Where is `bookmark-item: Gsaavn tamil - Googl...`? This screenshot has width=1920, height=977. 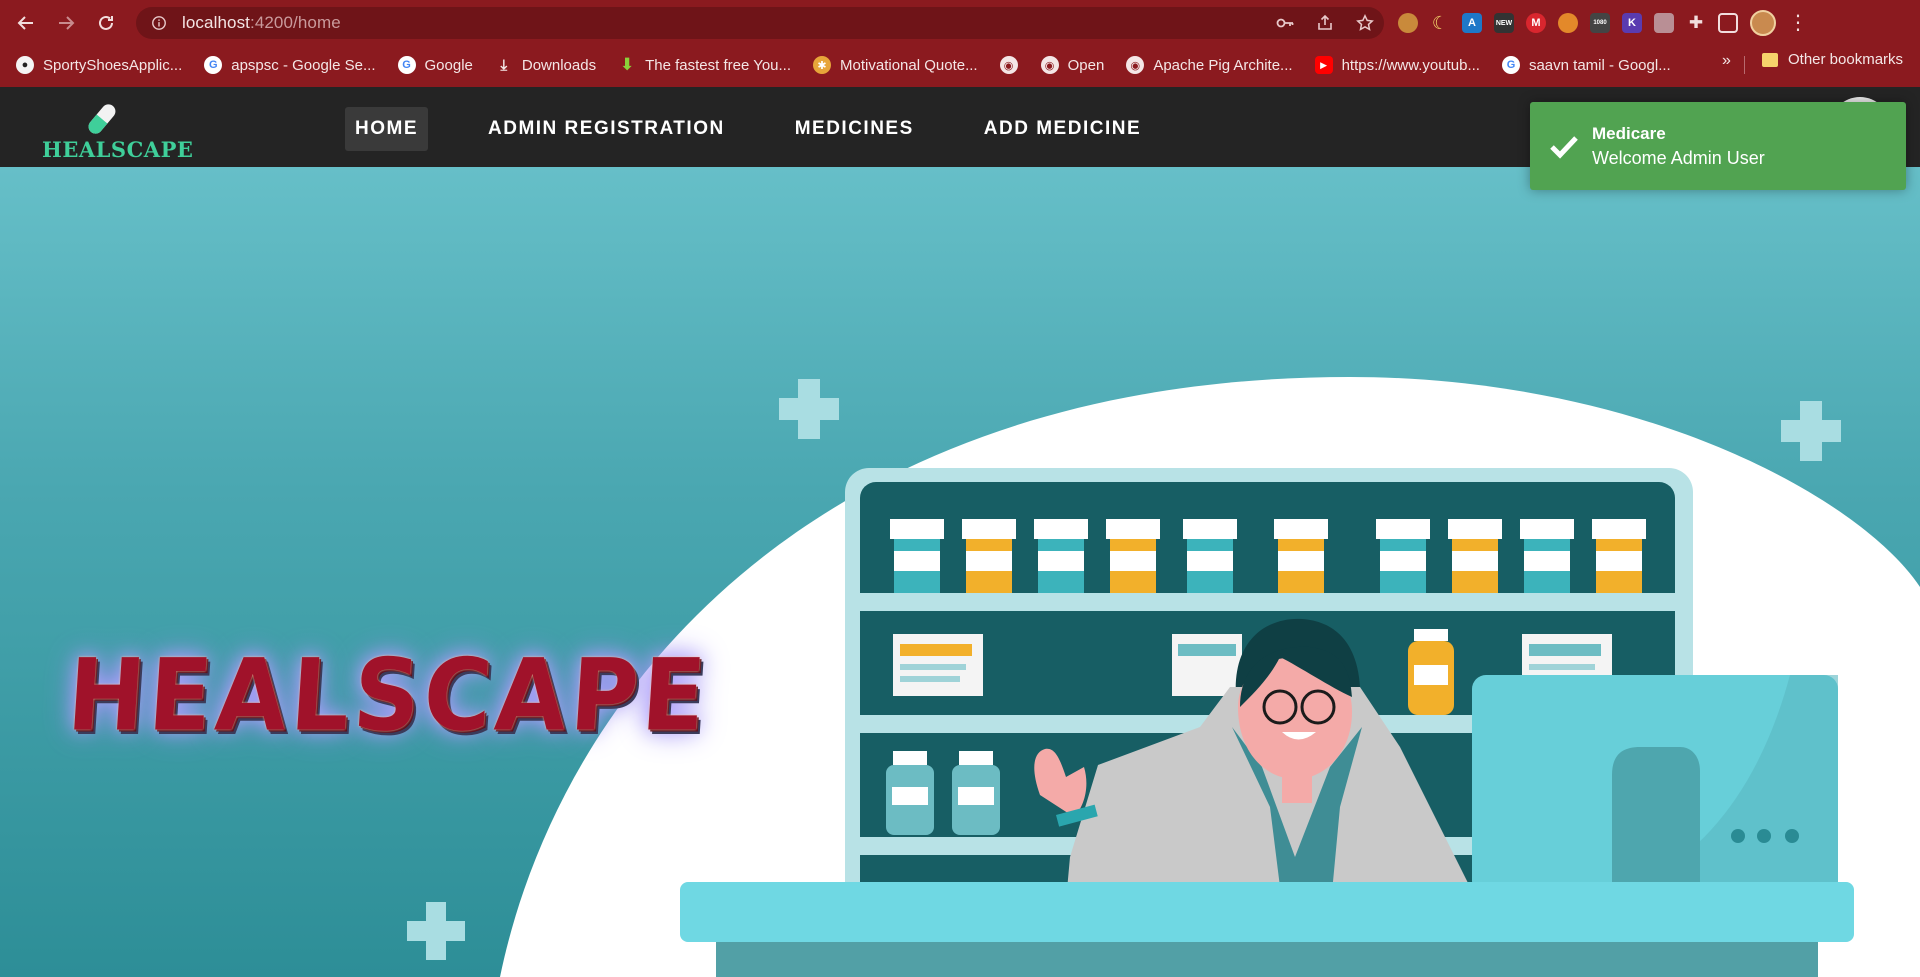
bookmark-item: Gsaavn tamil - Googl... is located at coordinates (1586, 65).